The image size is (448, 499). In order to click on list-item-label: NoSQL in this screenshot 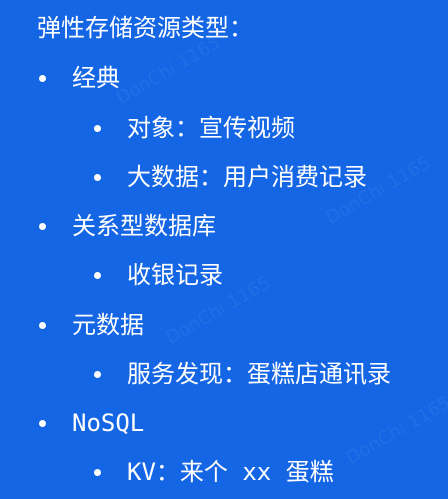, I will do `click(108, 423)`.